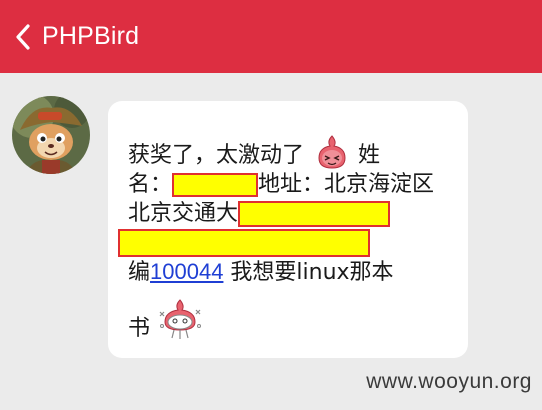 The width and height of the screenshot is (542, 410). I want to click on message-line-6: 书, so click(293, 321).